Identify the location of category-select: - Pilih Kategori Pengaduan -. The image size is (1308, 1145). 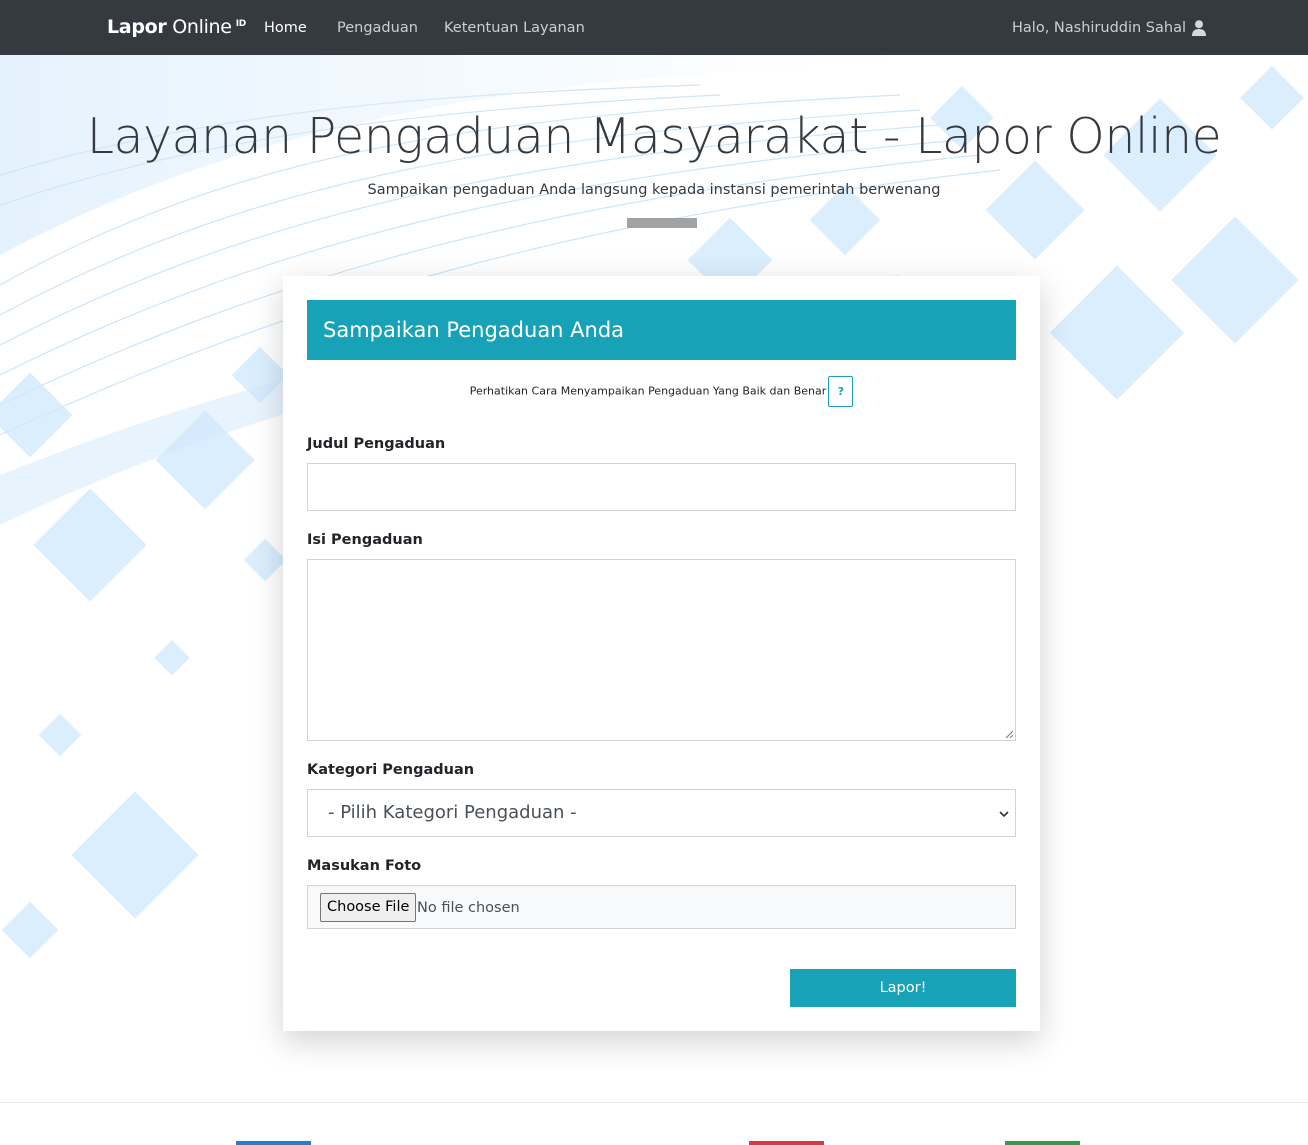
(661, 813).